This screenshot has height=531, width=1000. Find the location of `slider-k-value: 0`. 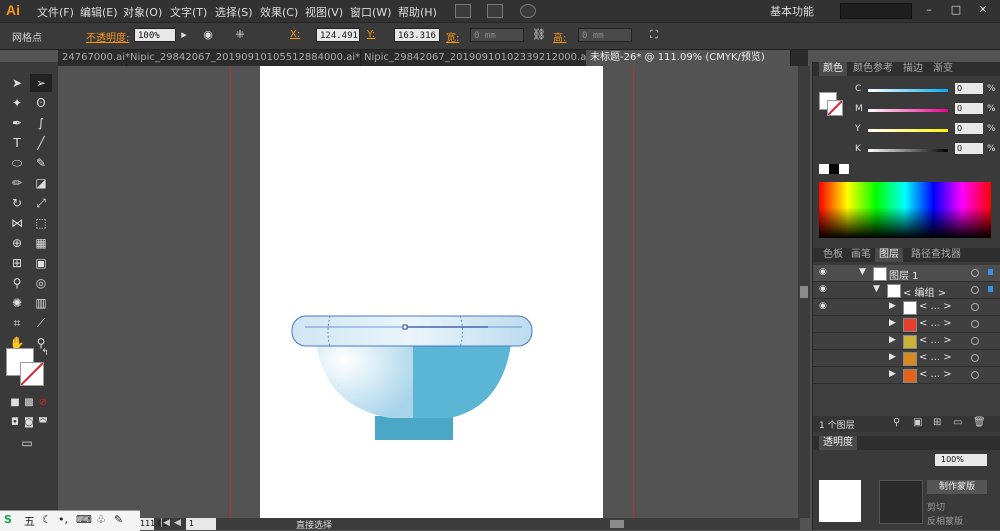

slider-k-value: 0 is located at coordinates (969, 148).